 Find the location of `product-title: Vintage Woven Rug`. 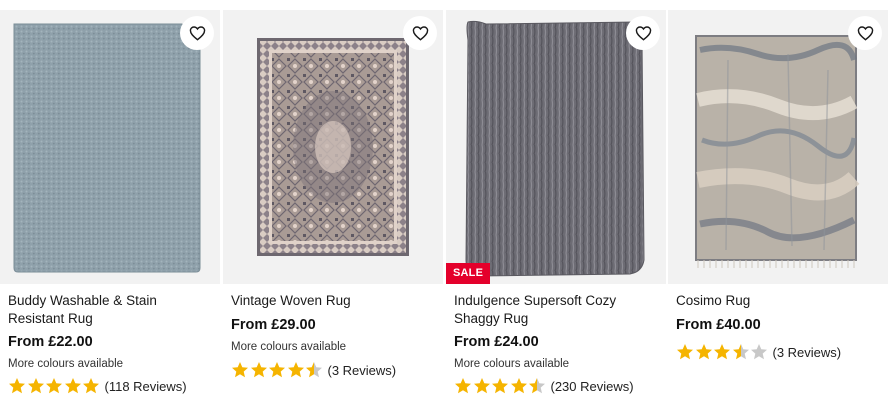

product-title: Vintage Woven Rug is located at coordinates (331, 301).